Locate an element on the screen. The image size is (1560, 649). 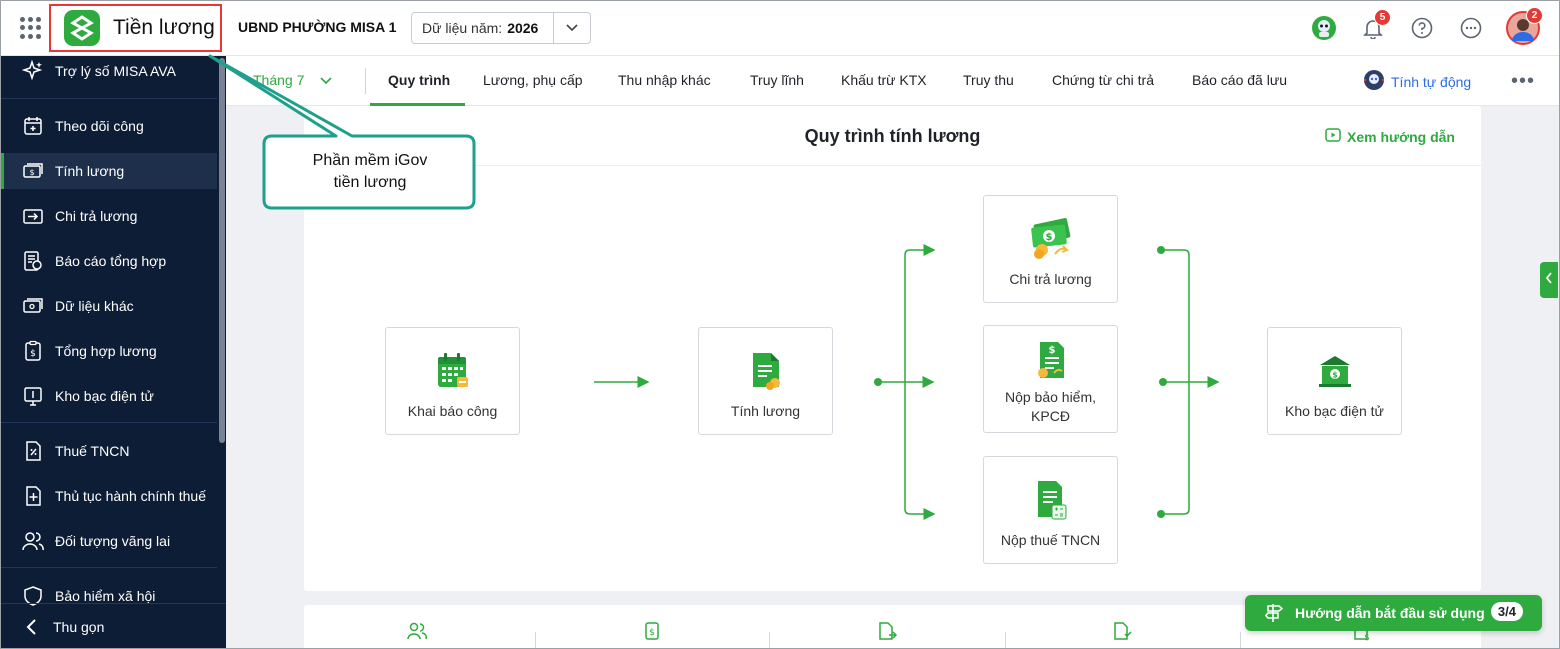
callout-bubble is located at coordinates (342, 132).